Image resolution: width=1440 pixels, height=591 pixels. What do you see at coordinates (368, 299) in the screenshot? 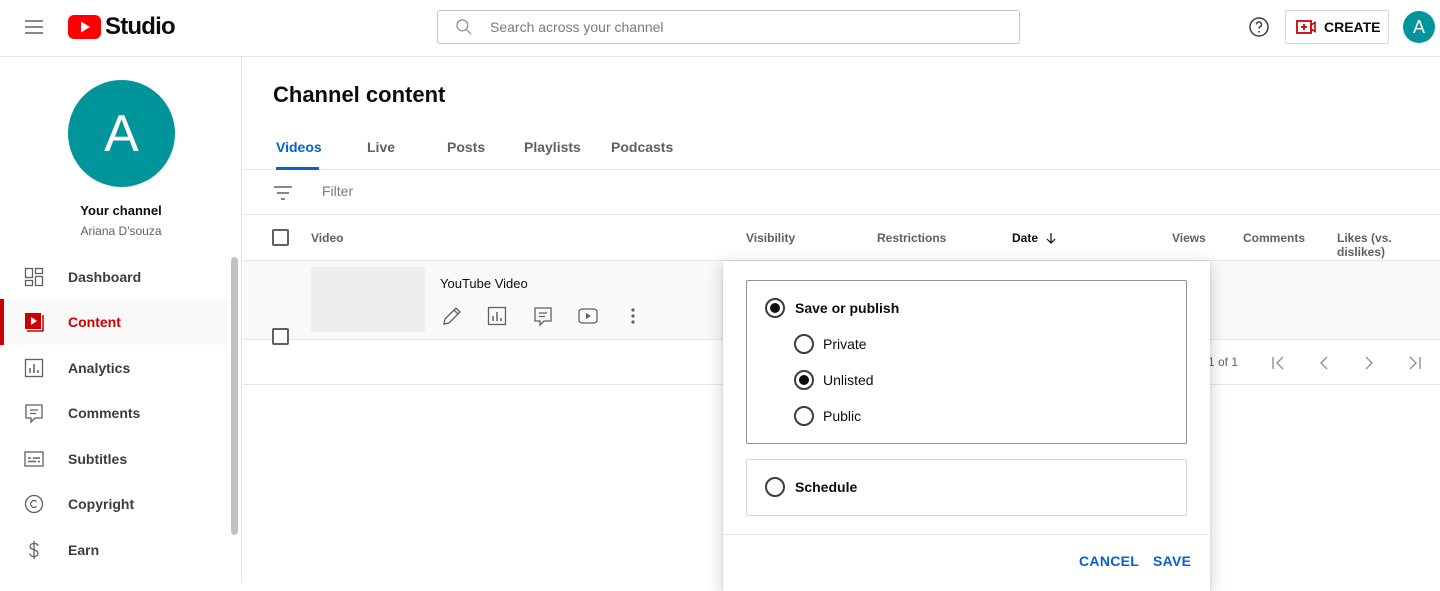
I see `video-thumbnail` at bounding box center [368, 299].